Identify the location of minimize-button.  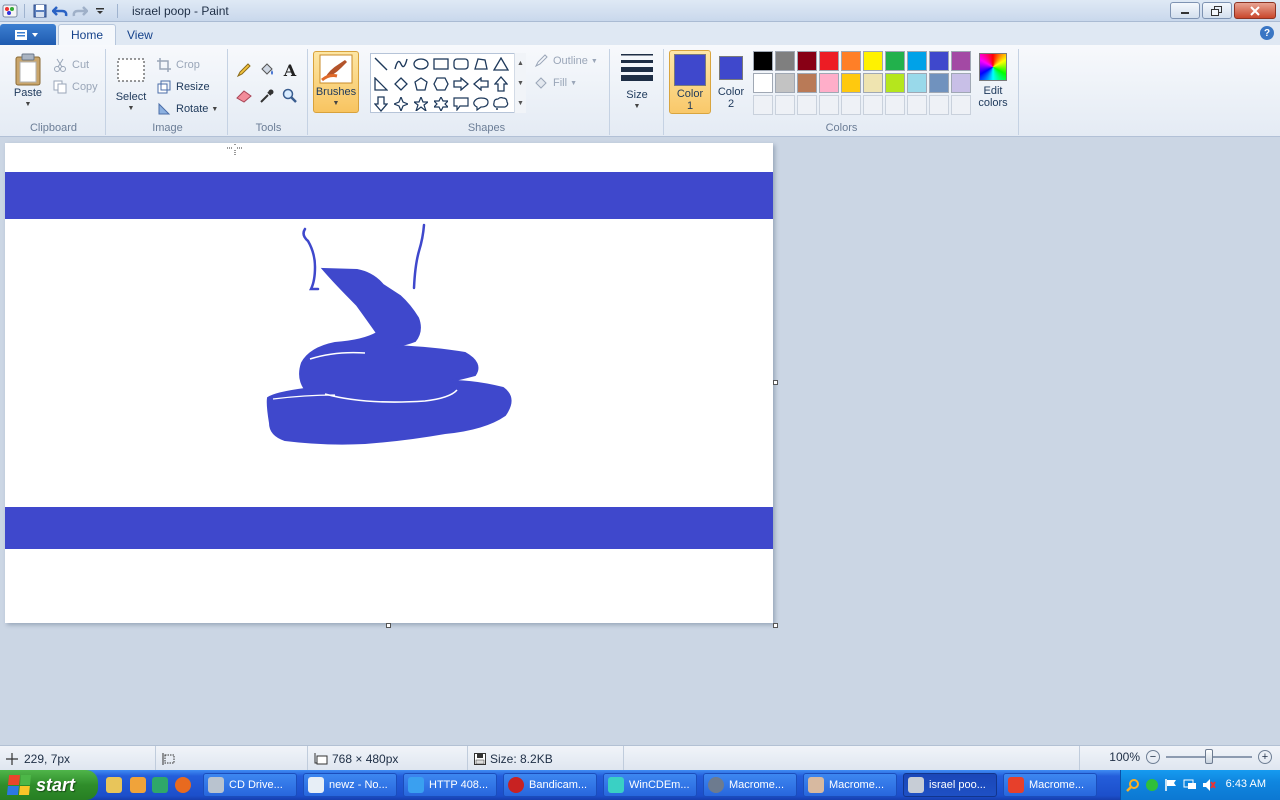
(1185, 10).